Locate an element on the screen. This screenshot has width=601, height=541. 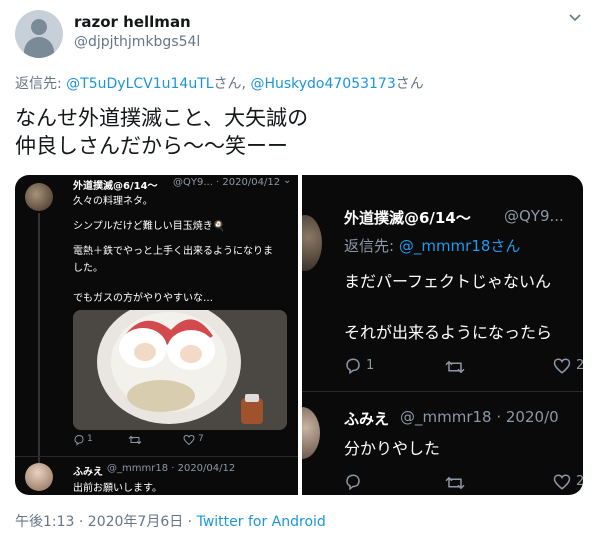
reply-to-suffix: さん is located at coordinates (409, 84).